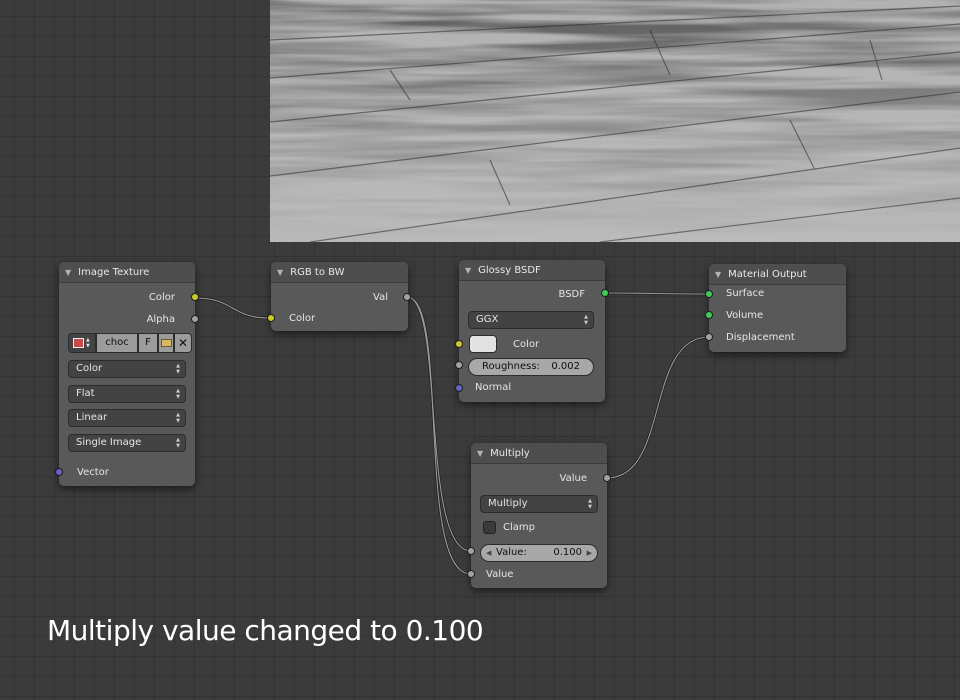 This screenshot has width=960, height=700. Describe the element at coordinates (519, 527) in the screenshot. I see `clamp-label: Clamp` at that location.